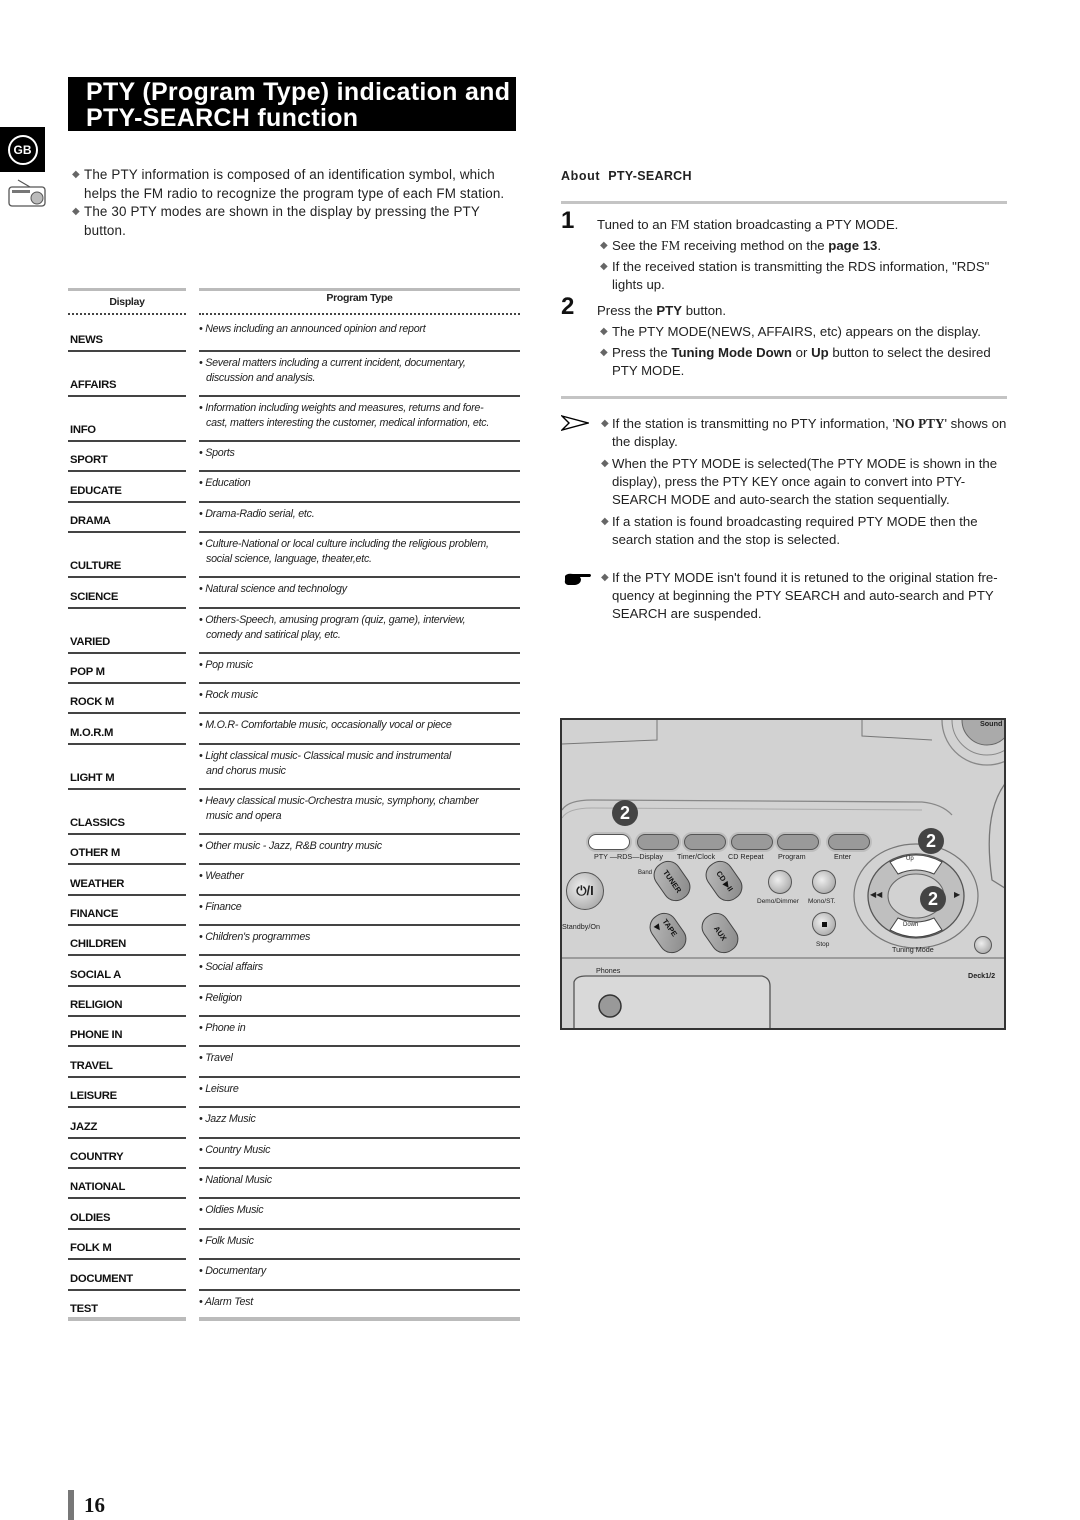  I want to click on table-row: POP M • Pop music, so click(294, 669).